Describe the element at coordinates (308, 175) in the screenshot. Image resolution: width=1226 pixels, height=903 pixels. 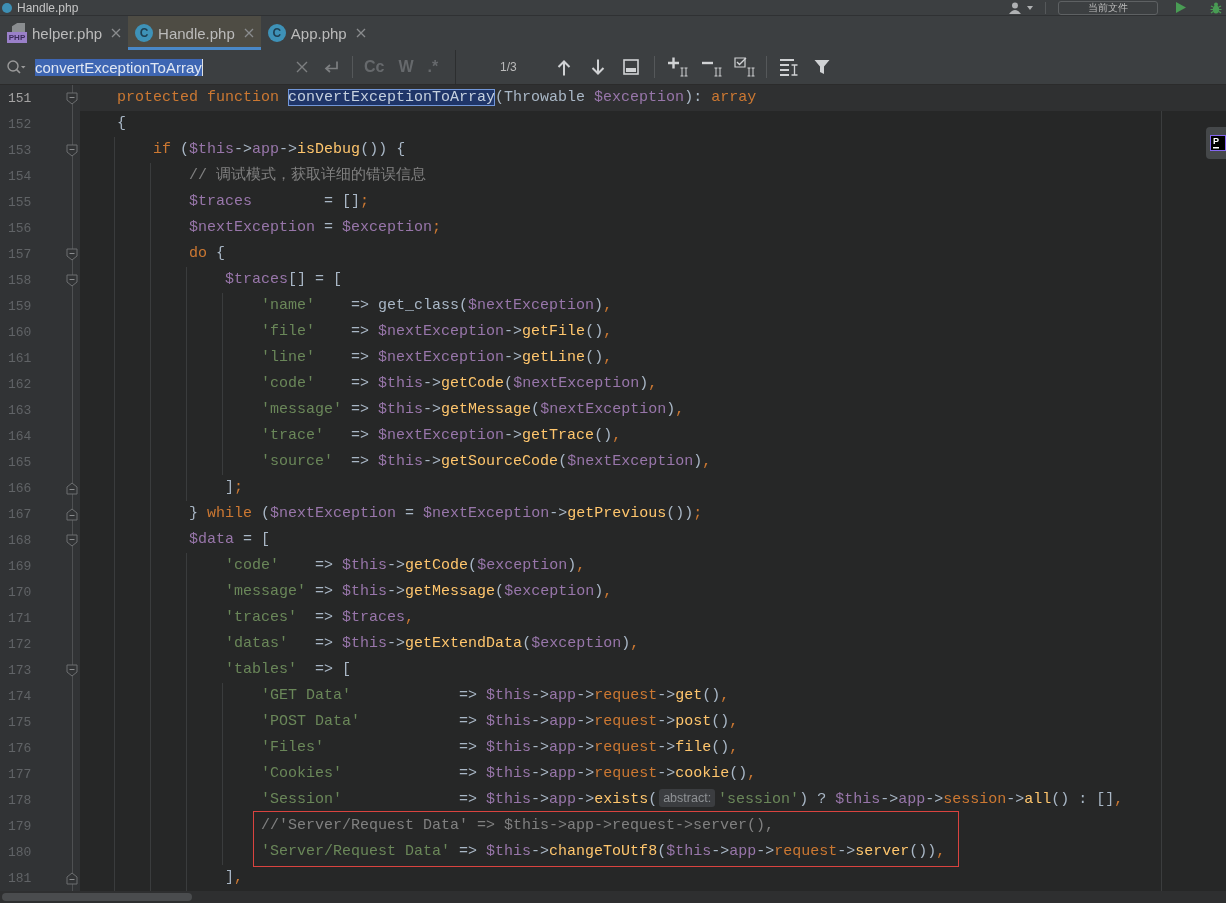
I see `code-line: // 调试模式，获取详细的错误信息` at that location.